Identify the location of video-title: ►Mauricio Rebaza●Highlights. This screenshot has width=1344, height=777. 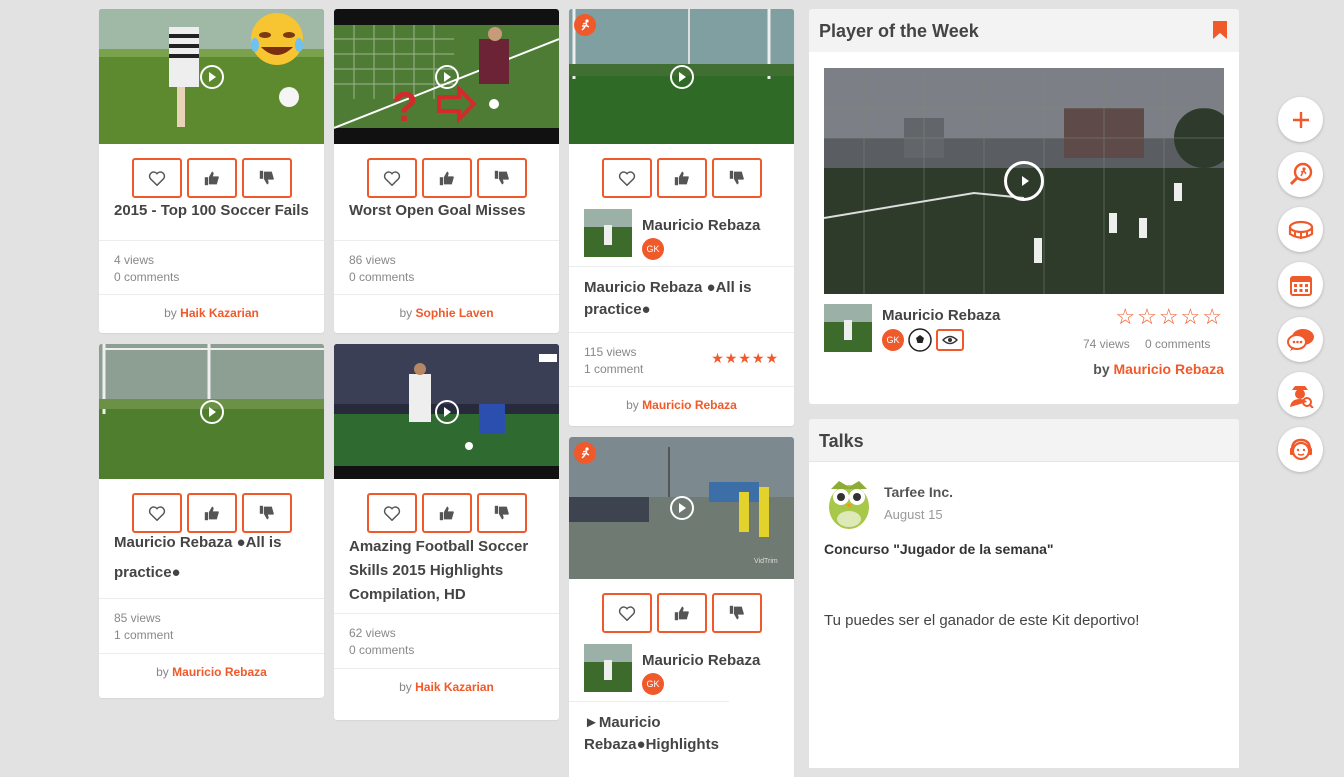
(649, 728).